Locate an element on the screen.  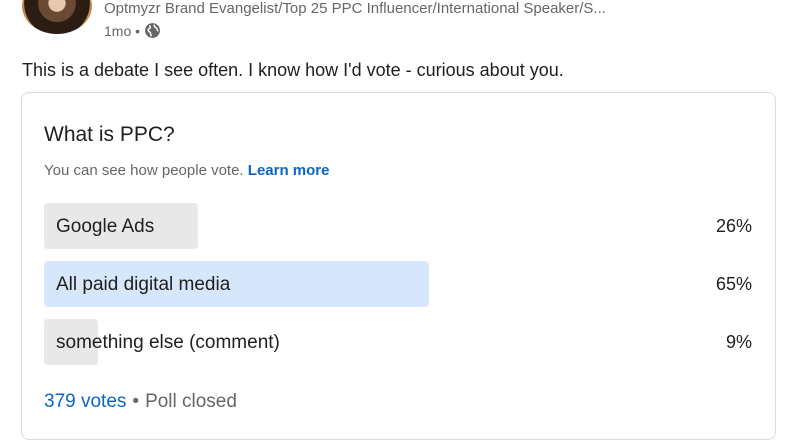
poll-option-label: All paid digital media is located at coordinates (143, 284).